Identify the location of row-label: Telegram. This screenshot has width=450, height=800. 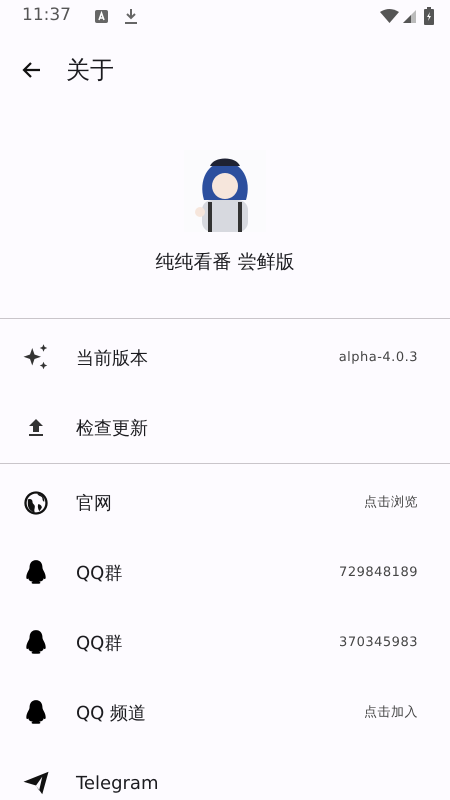
(118, 784).